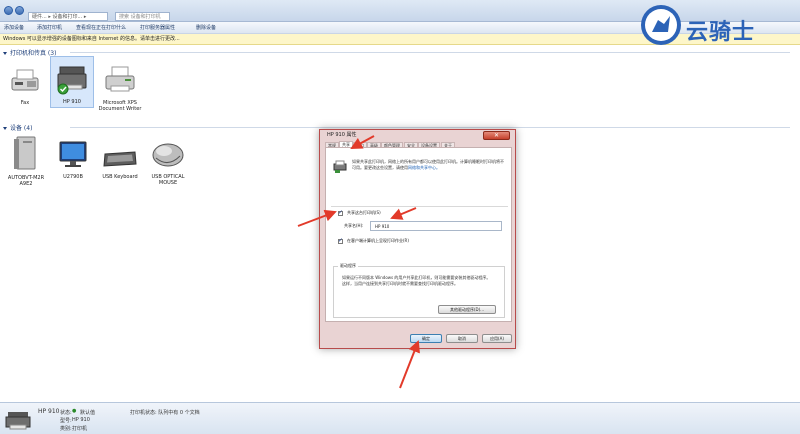 This screenshot has height=434, width=800. Describe the element at coordinates (661, 25) in the screenshot. I see `knight-logo-icon` at that location.